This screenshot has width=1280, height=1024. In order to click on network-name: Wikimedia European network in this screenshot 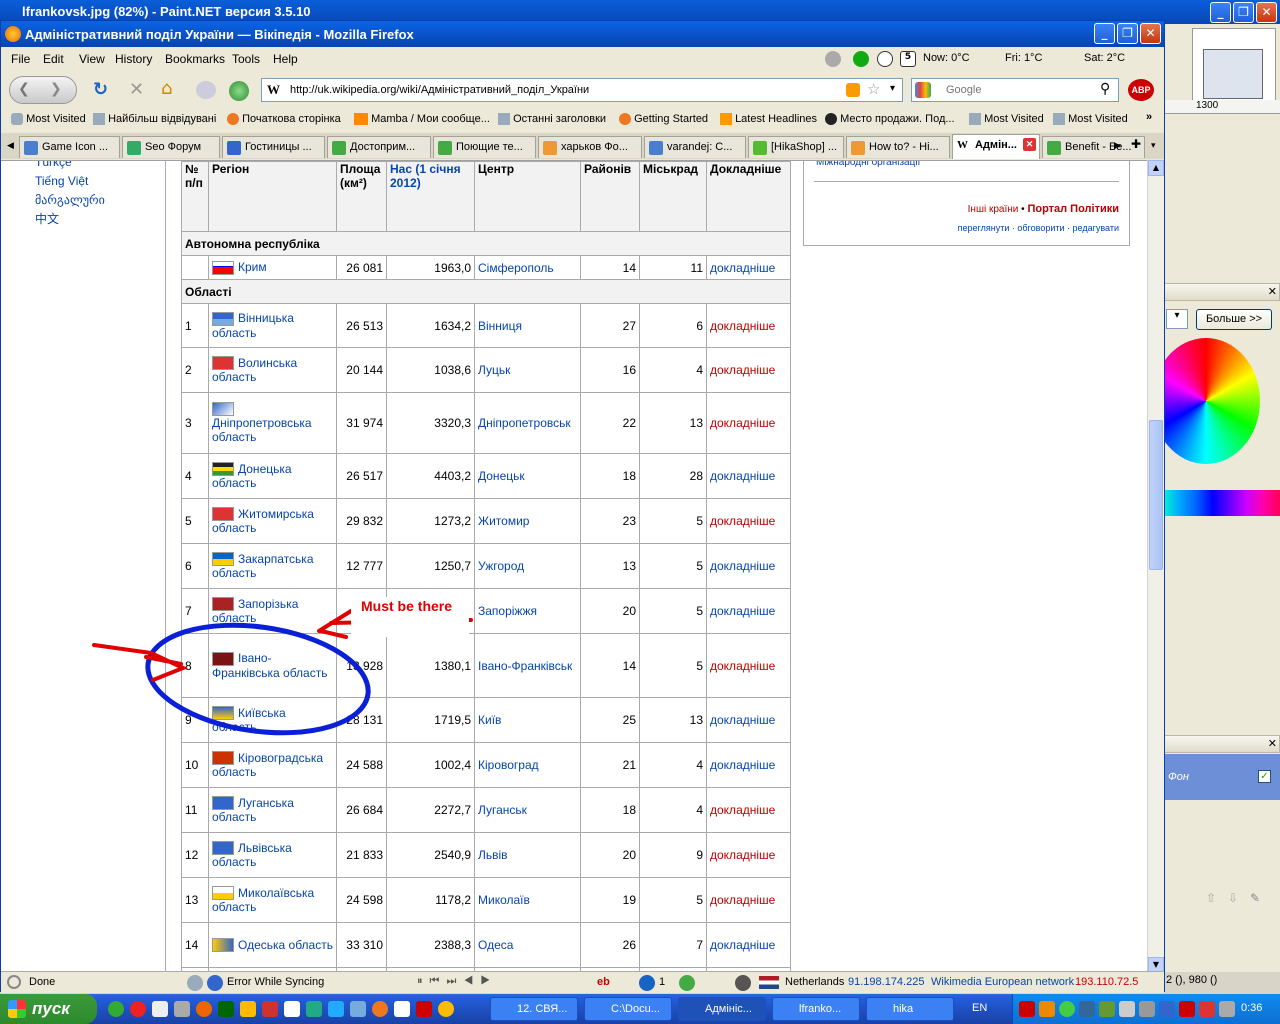, I will do `click(1002, 982)`.